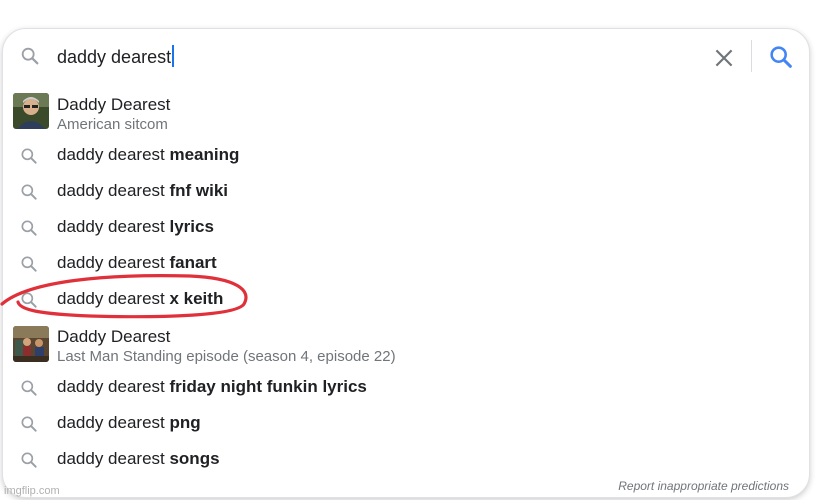 The image size is (816, 500). What do you see at coordinates (199, 190) in the screenshot?
I see `suggestion-completion: fnf wiki` at bounding box center [199, 190].